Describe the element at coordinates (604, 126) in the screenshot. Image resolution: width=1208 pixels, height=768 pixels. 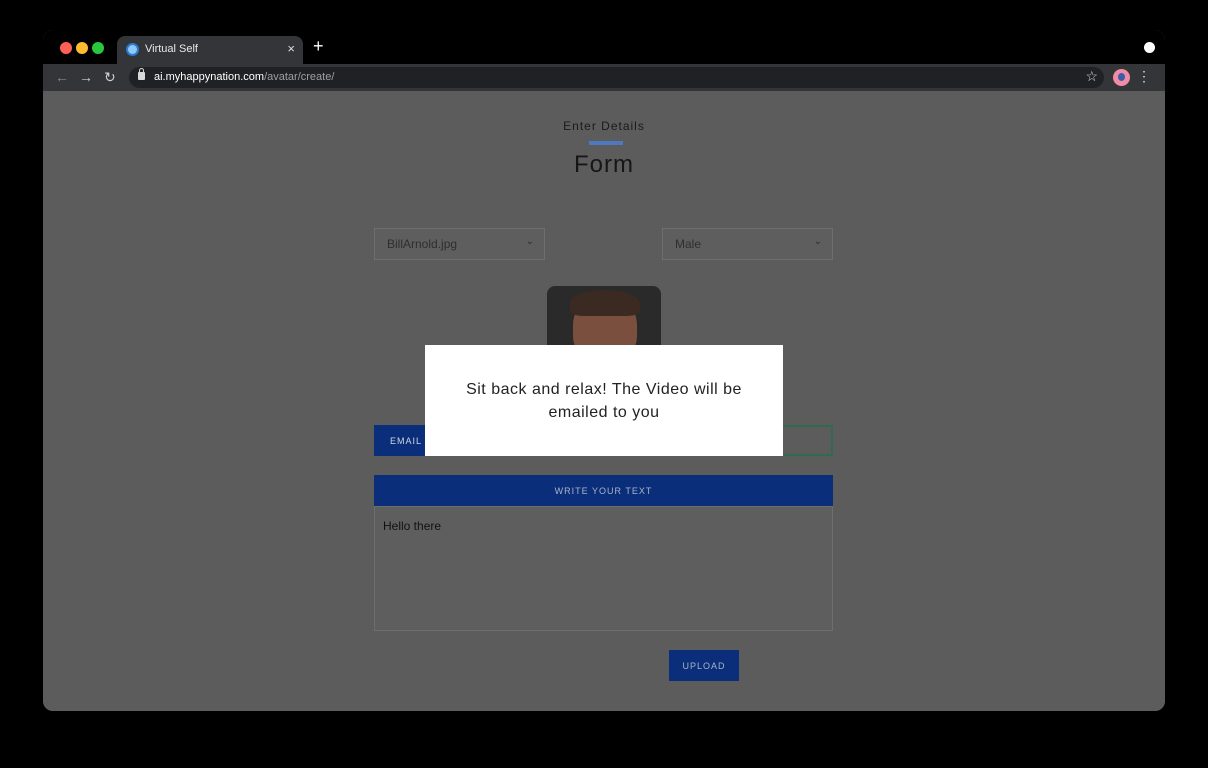
I see `section-eyebrow: Enter Details` at that location.